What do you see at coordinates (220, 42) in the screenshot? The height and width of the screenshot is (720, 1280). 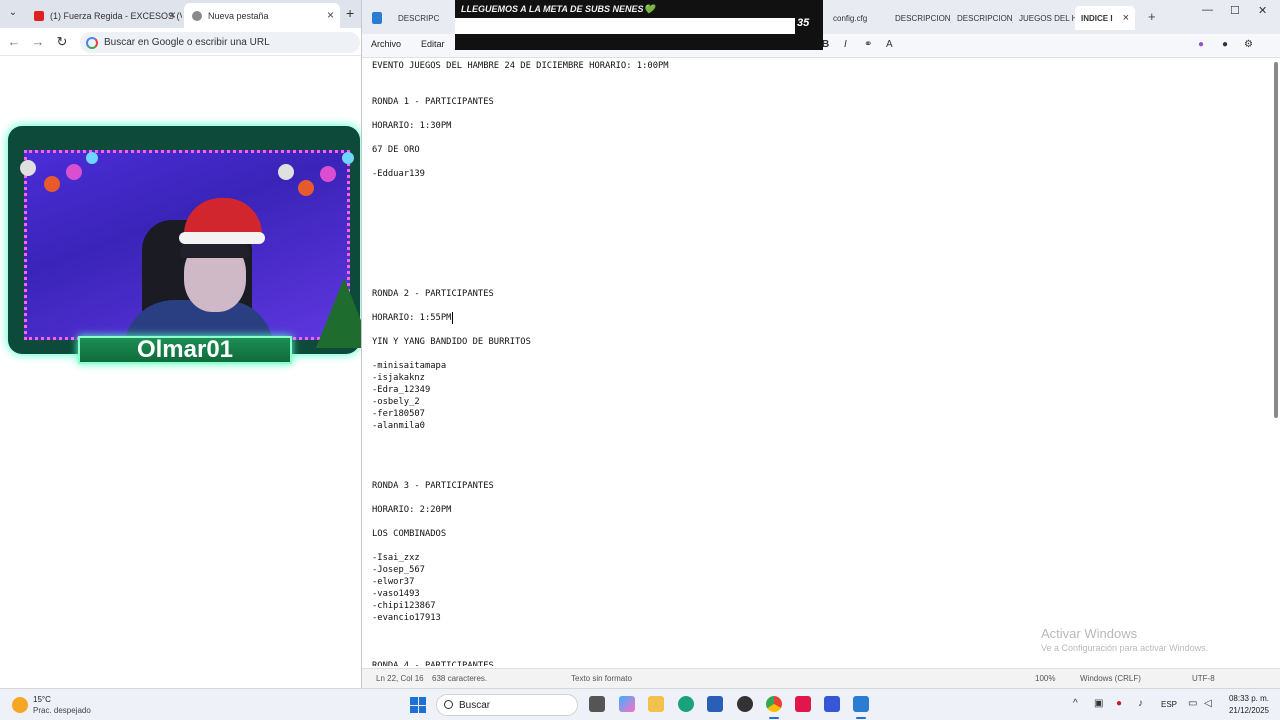 I see `omnibox: Buscar en Google o escribir una URL` at bounding box center [220, 42].